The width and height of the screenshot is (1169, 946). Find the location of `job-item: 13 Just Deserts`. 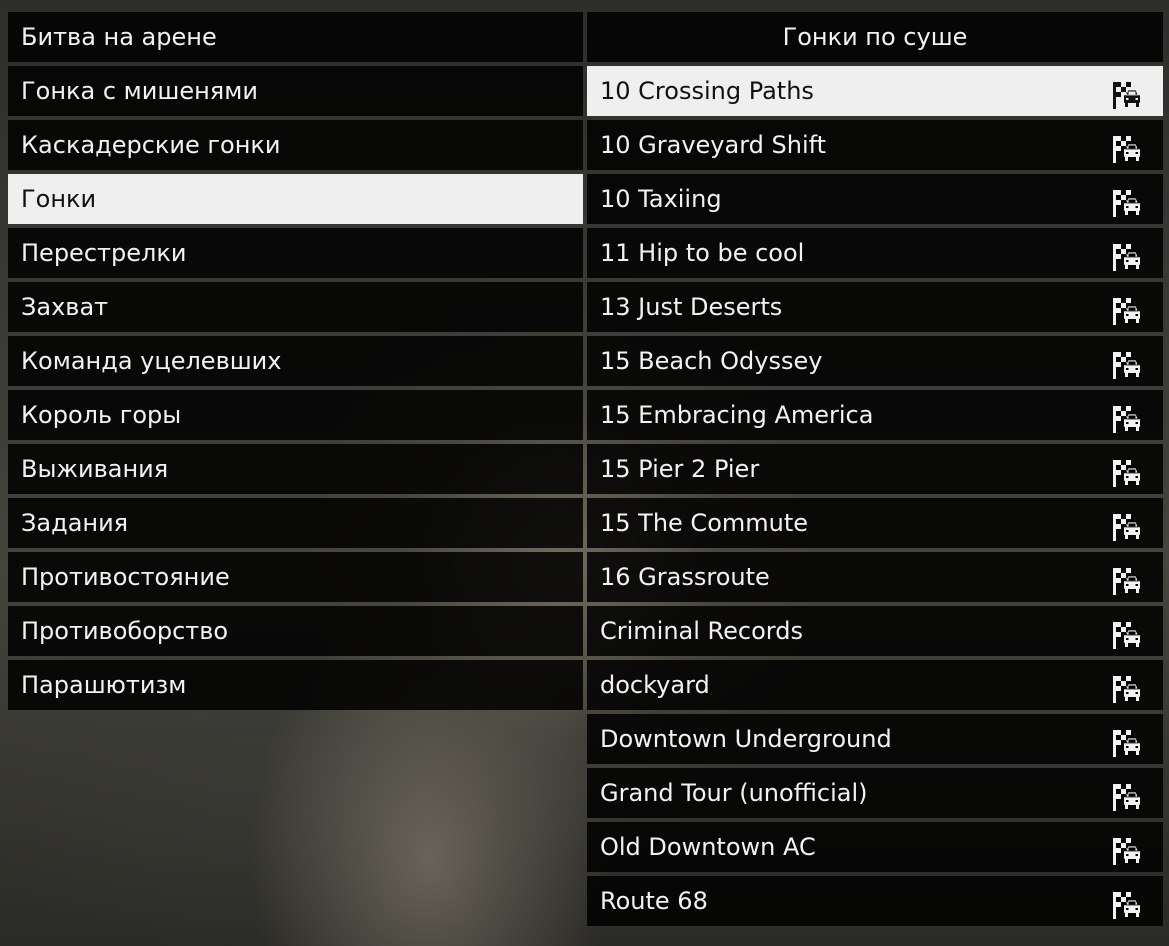

job-item: 13 Just Deserts is located at coordinates (875, 307).